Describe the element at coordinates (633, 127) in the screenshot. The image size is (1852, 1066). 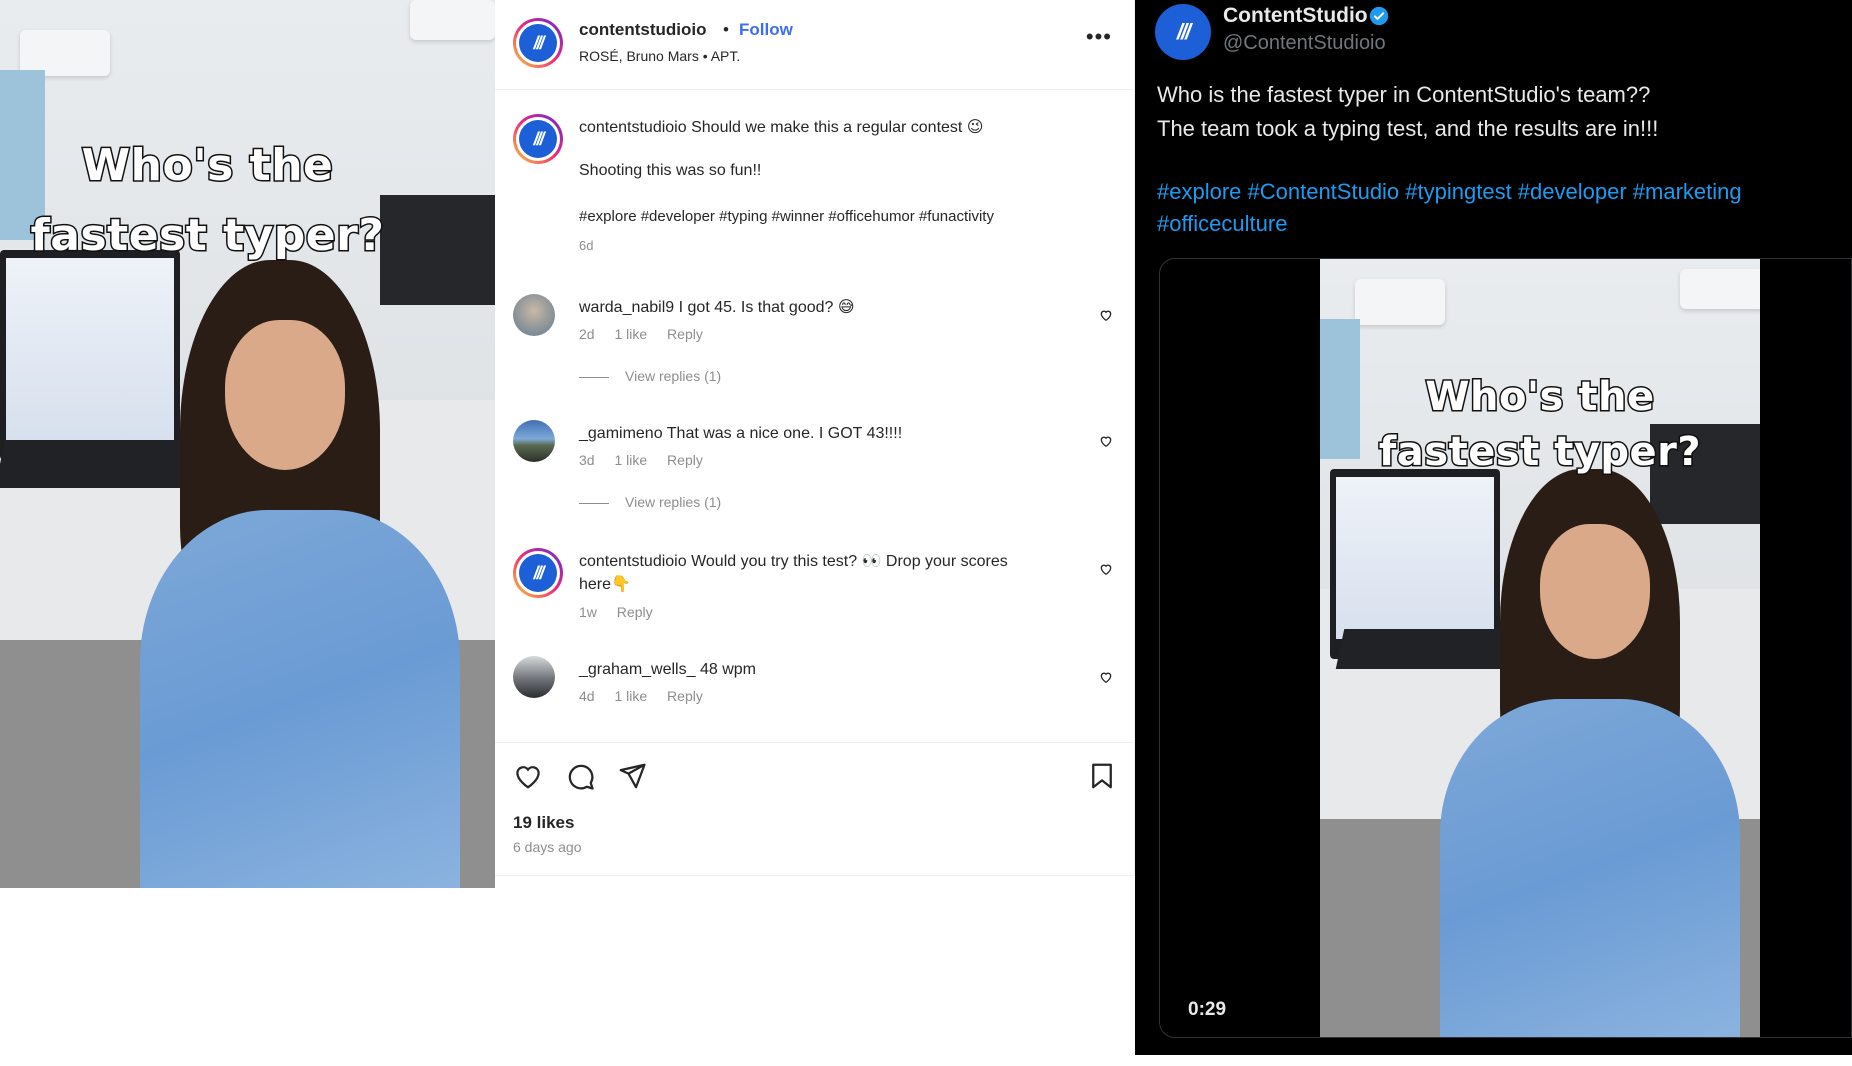
I see `caption-username: contentstudioio` at that location.